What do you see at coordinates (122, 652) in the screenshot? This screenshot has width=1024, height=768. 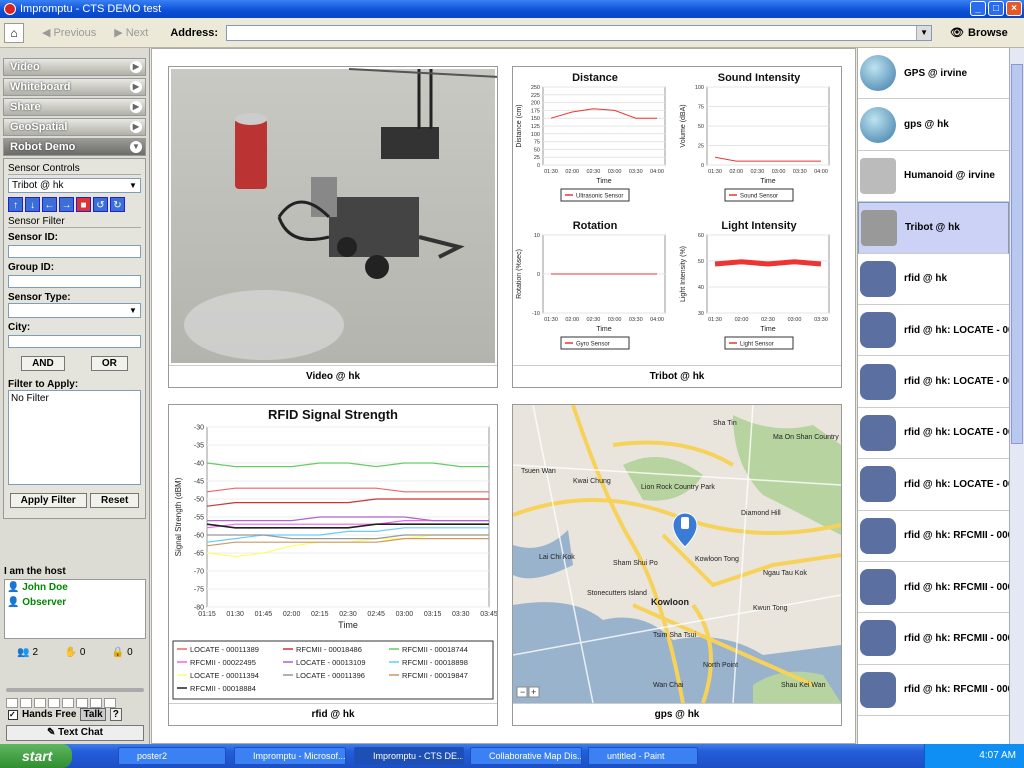 I see `locked-count: 🔒 0` at bounding box center [122, 652].